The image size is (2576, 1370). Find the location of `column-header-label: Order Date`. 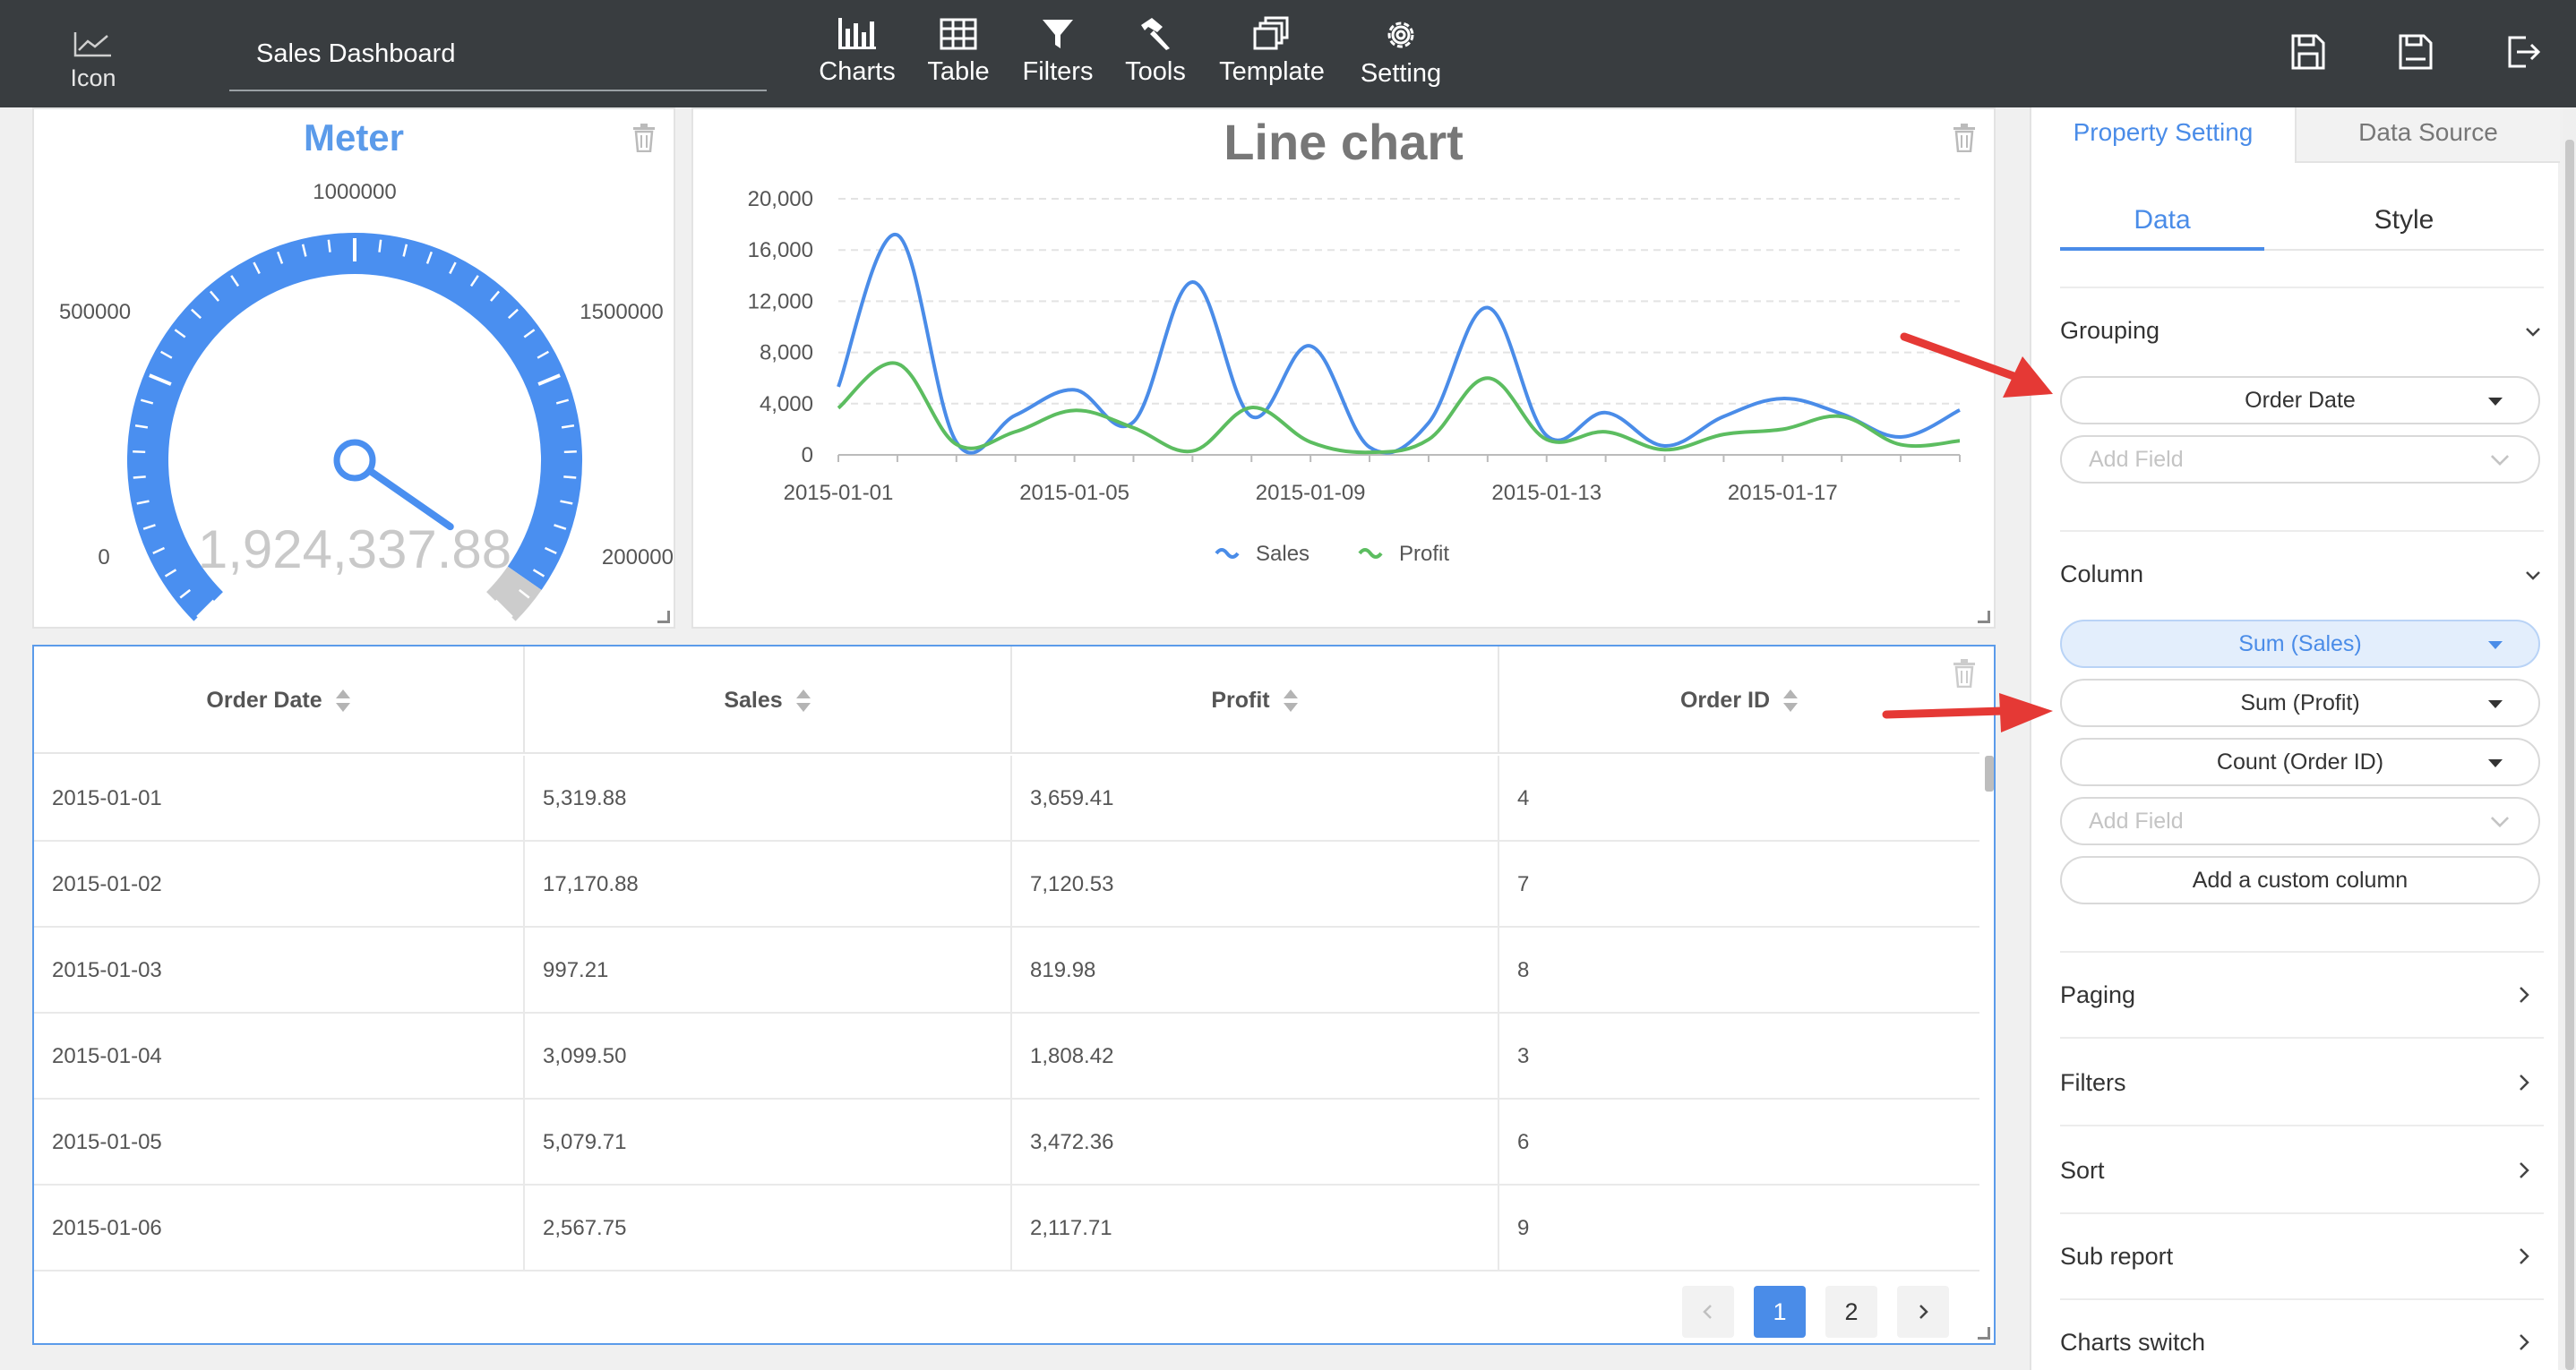

column-header-label: Order Date is located at coordinates (264, 701).